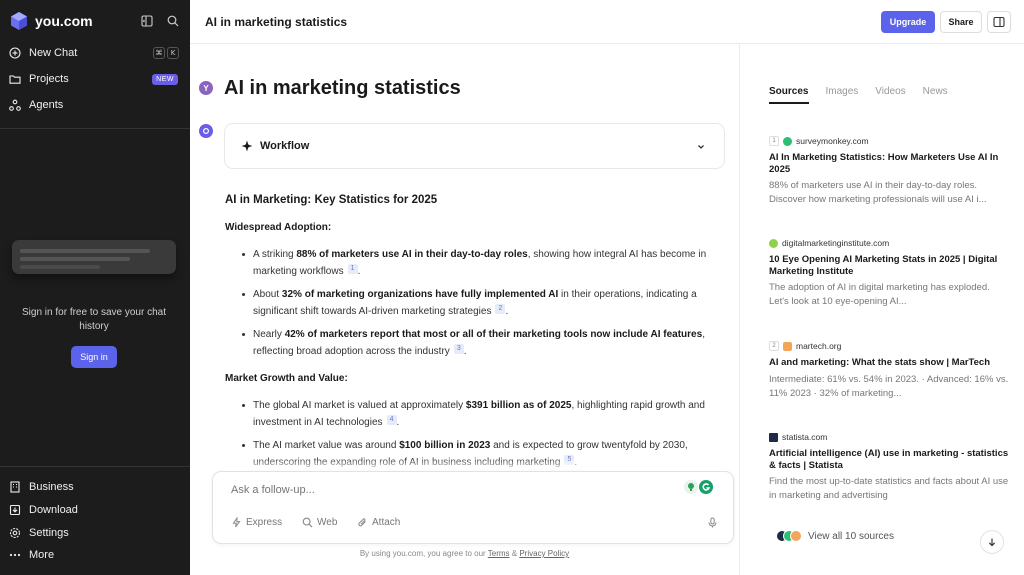 The height and width of the screenshot is (575, 1024). Describe the element at coordinates (147, 21) in the screenshot. I see `collapse-sidebar-icon` at that location.